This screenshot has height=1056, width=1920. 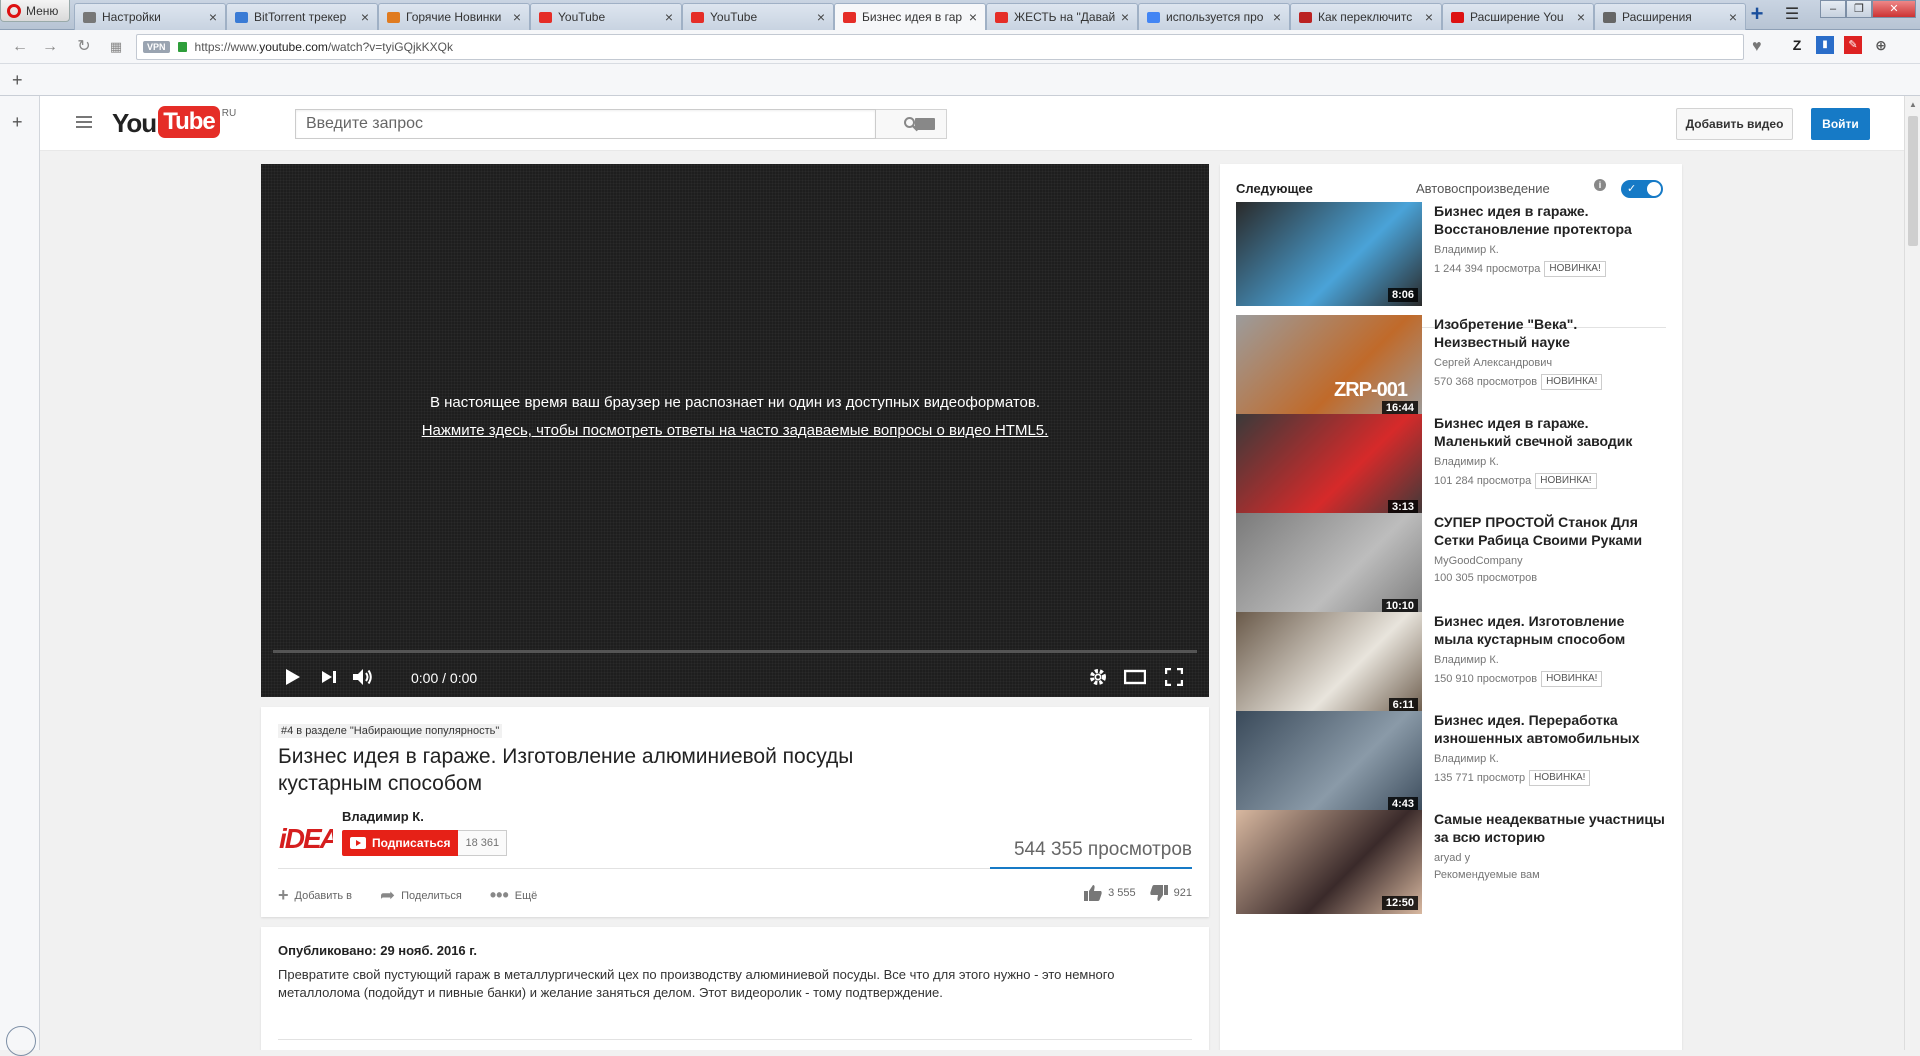 I want to click on minimize-button: –, so click(x=1833, y=9).